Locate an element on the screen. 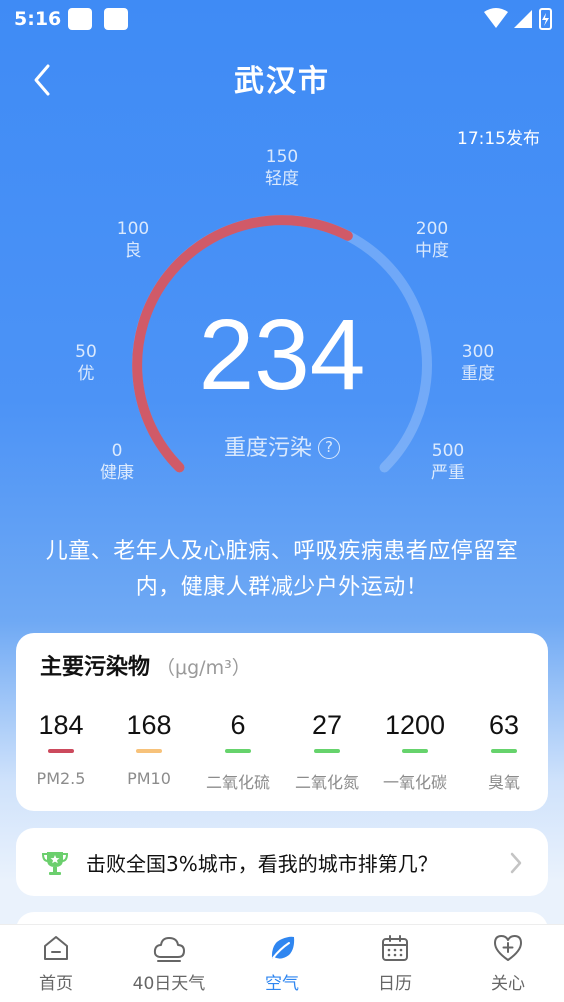 The width and height of the screenshot is (564, 1002). system-icons is located at coordinates (518, 21).